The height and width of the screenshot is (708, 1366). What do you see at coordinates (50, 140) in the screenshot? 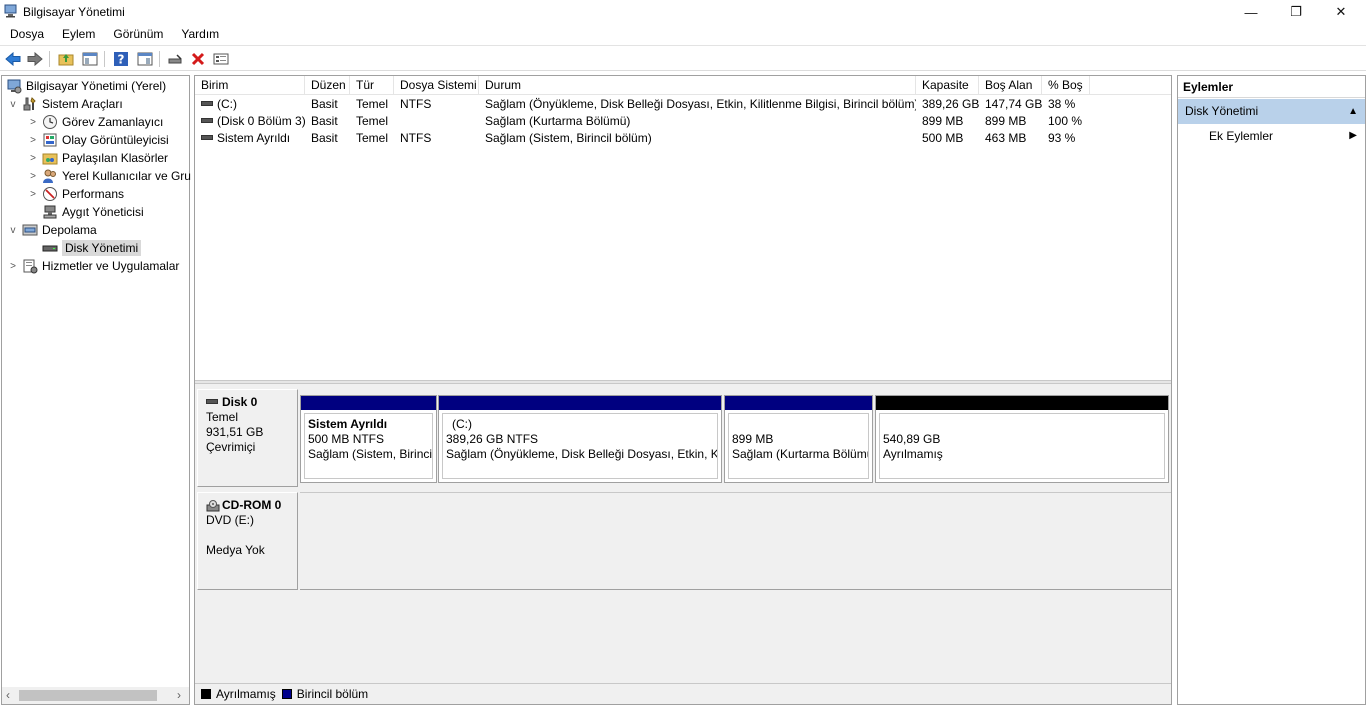
I see `event-viewer-icon` at bounding box center [50, 140].